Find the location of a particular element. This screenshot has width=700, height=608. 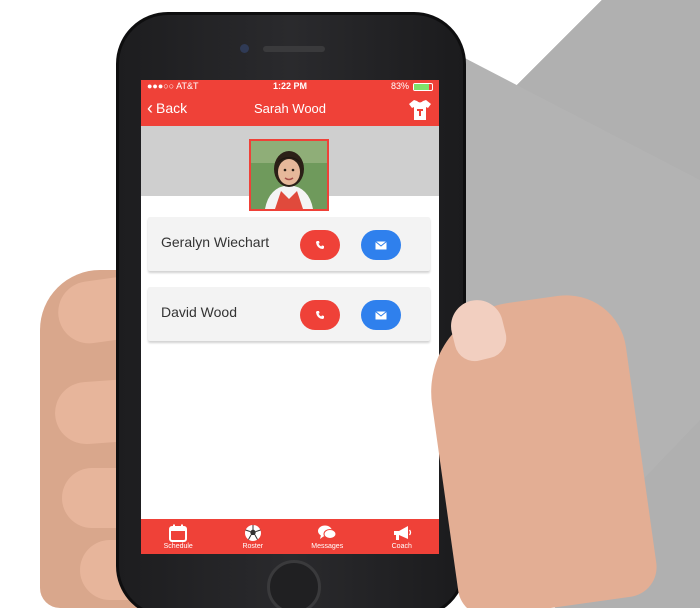

battery-percent: 83% is located at coordinates (399, 86).